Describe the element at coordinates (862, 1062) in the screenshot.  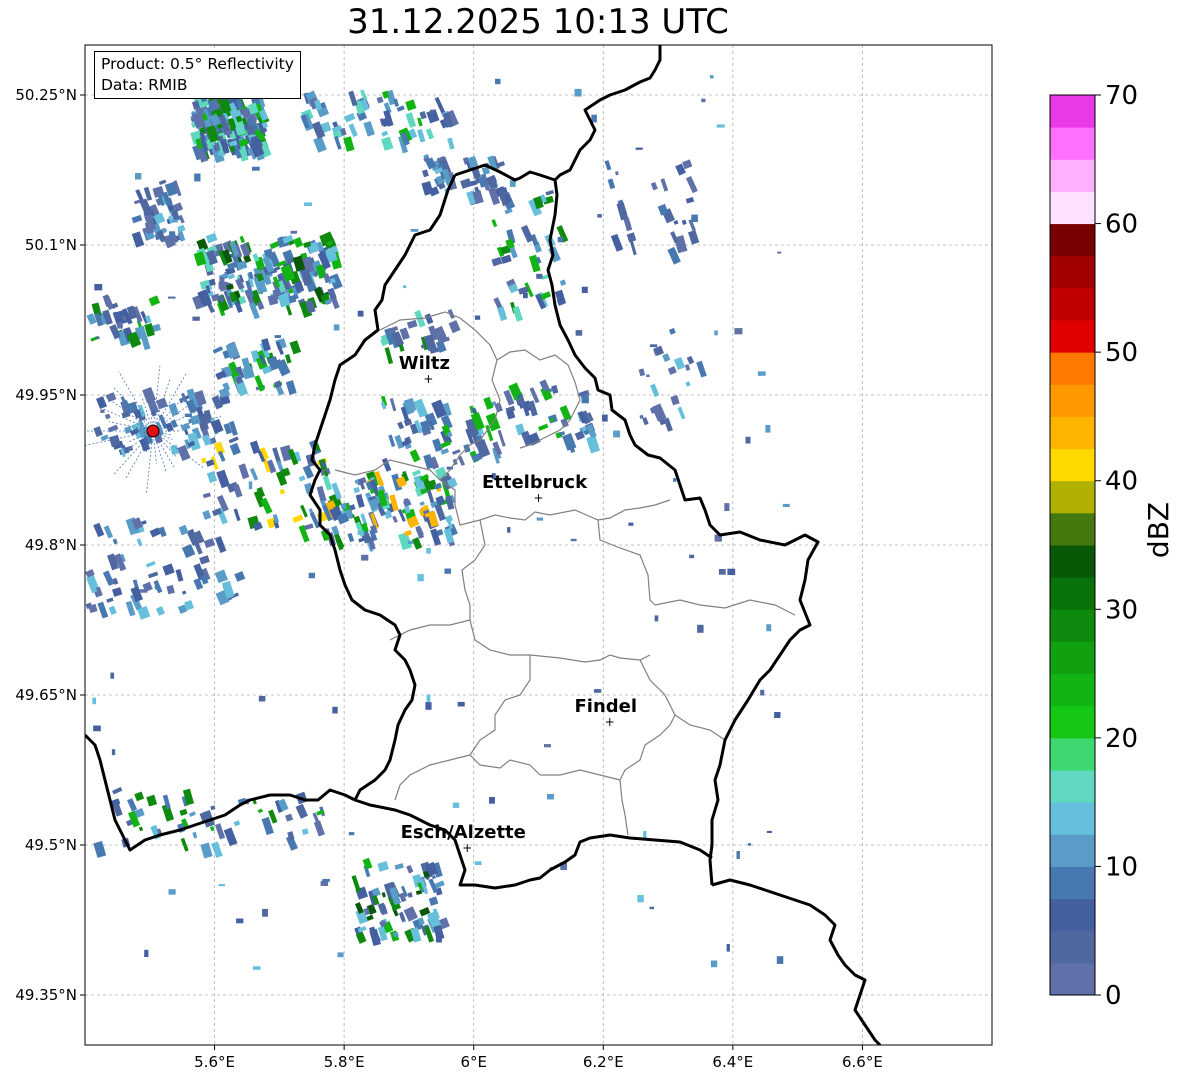
I see `lon-tick-label: 6.6°E` at that location.